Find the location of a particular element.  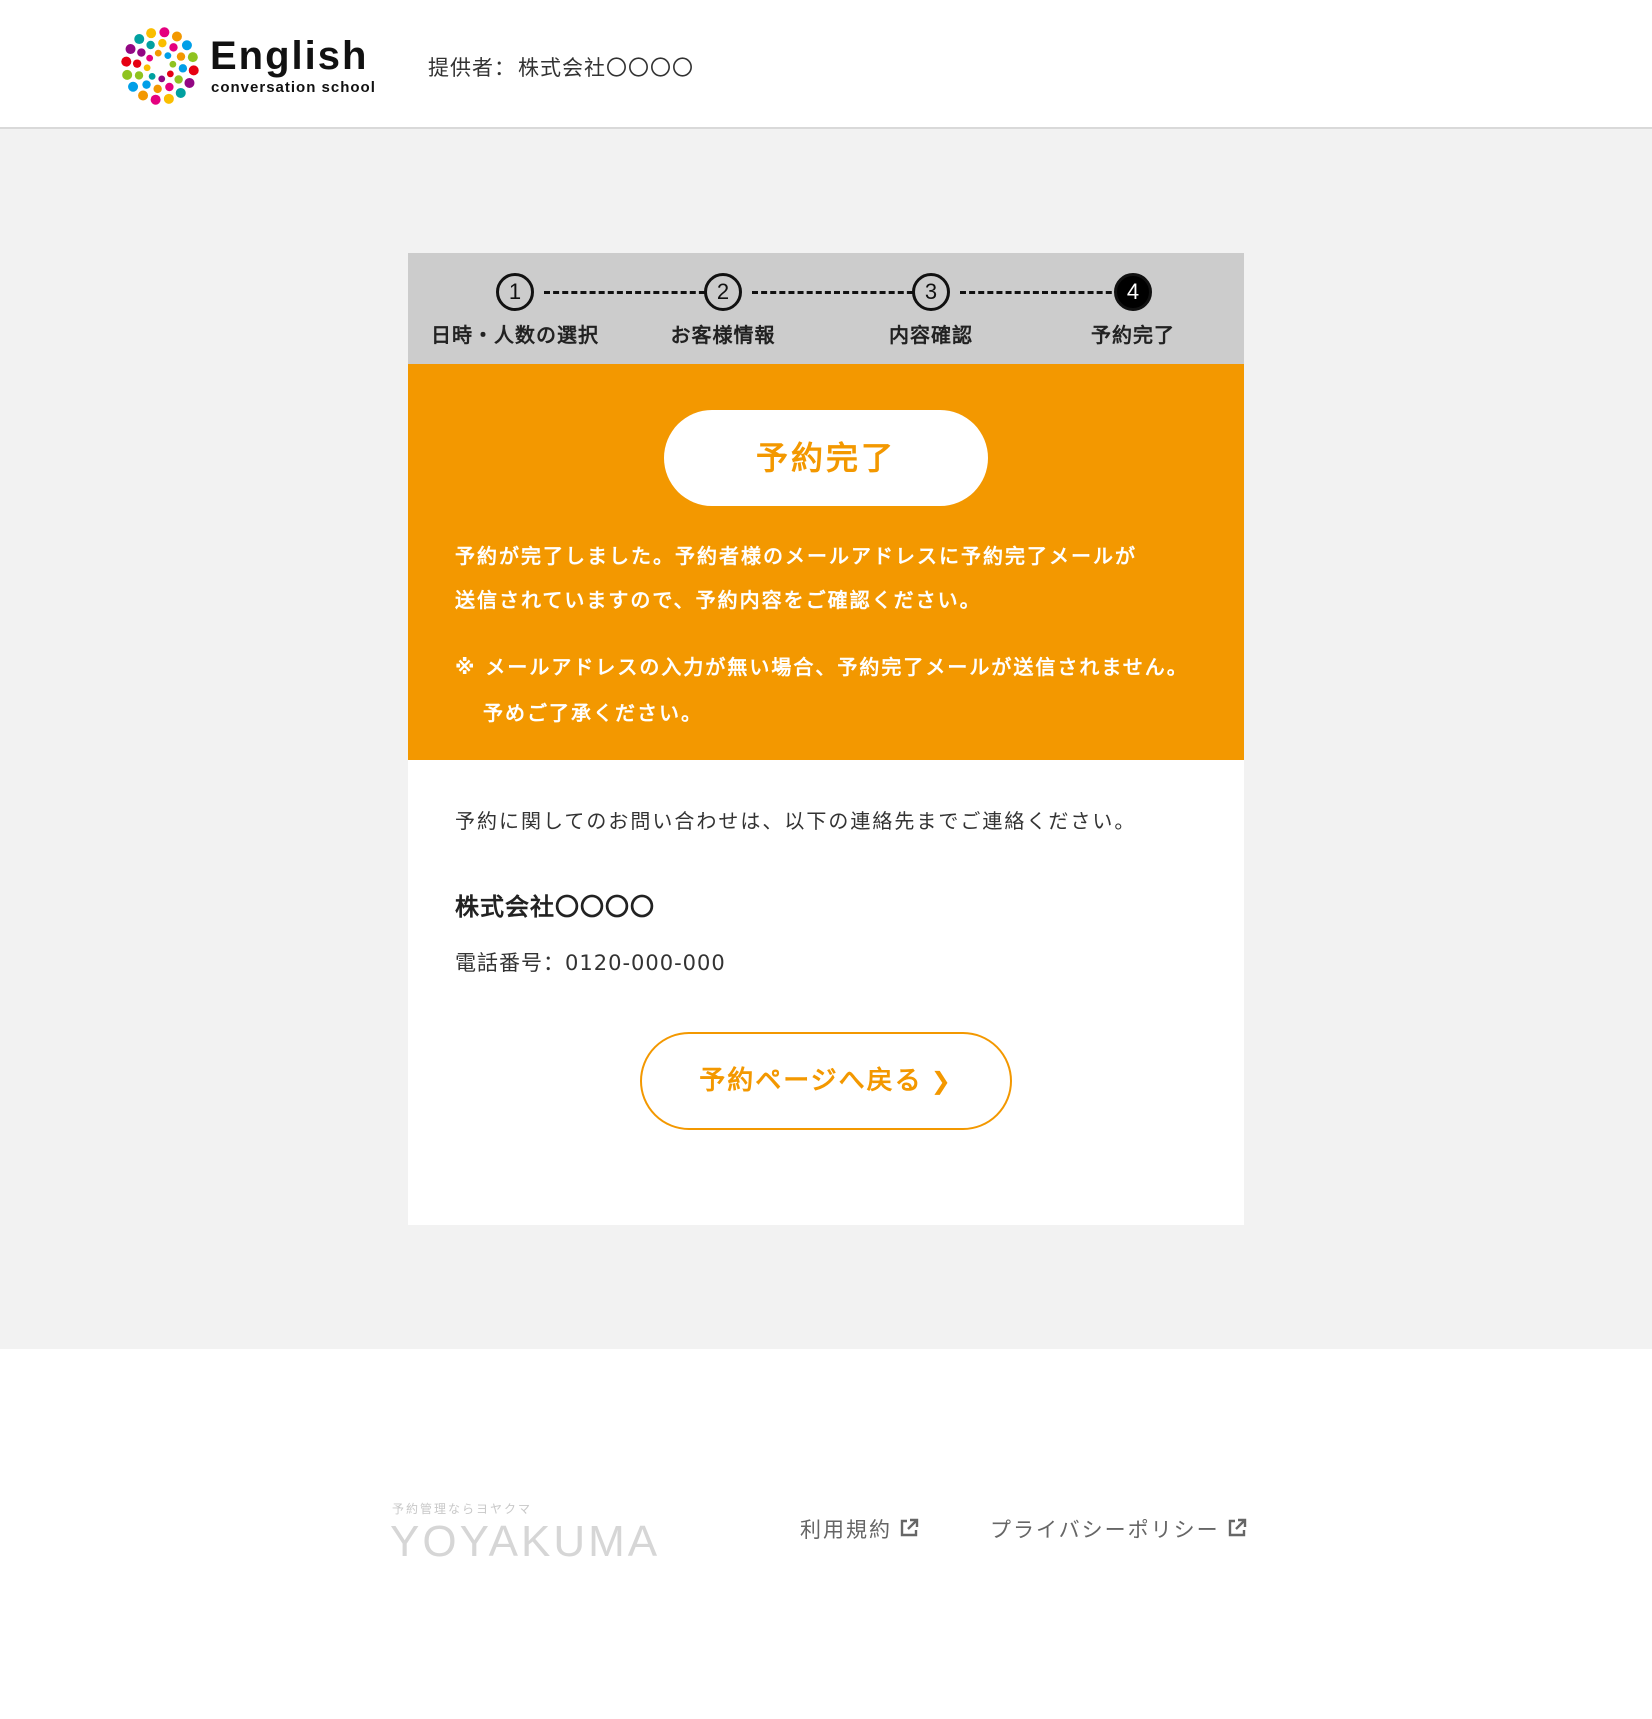

site-header: English conversation school 提供者：株式会社〇〇〇〇 is located at coordinates (826, 64).